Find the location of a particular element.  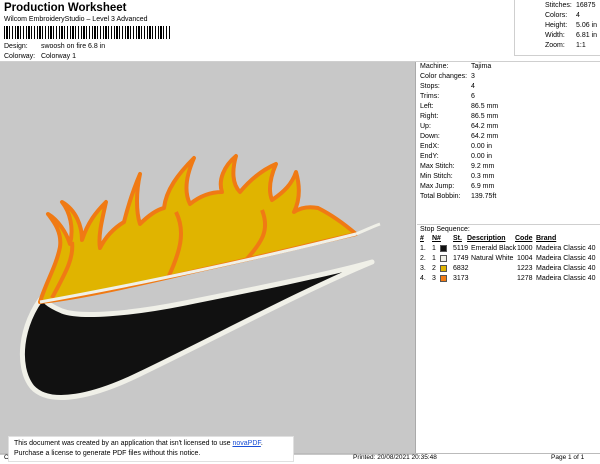

info-label: EndX: is located at coordinates (430, 146).